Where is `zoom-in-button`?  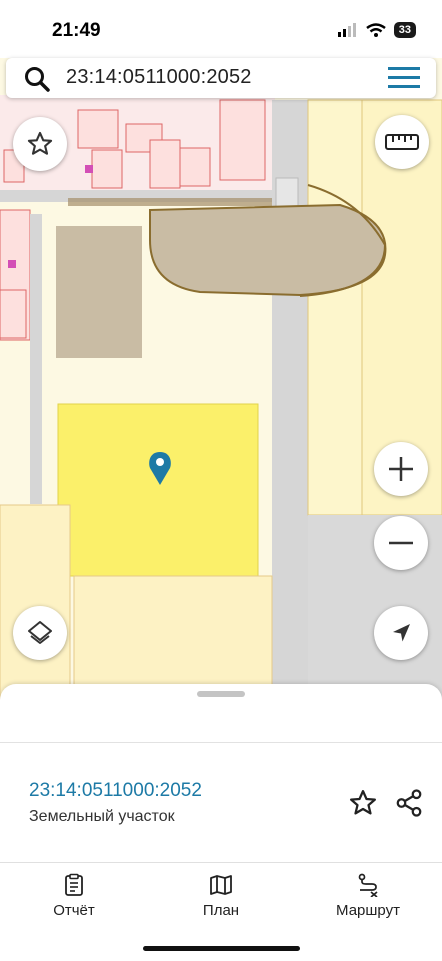 zoom-in-button is located at coordinates (401, 469).